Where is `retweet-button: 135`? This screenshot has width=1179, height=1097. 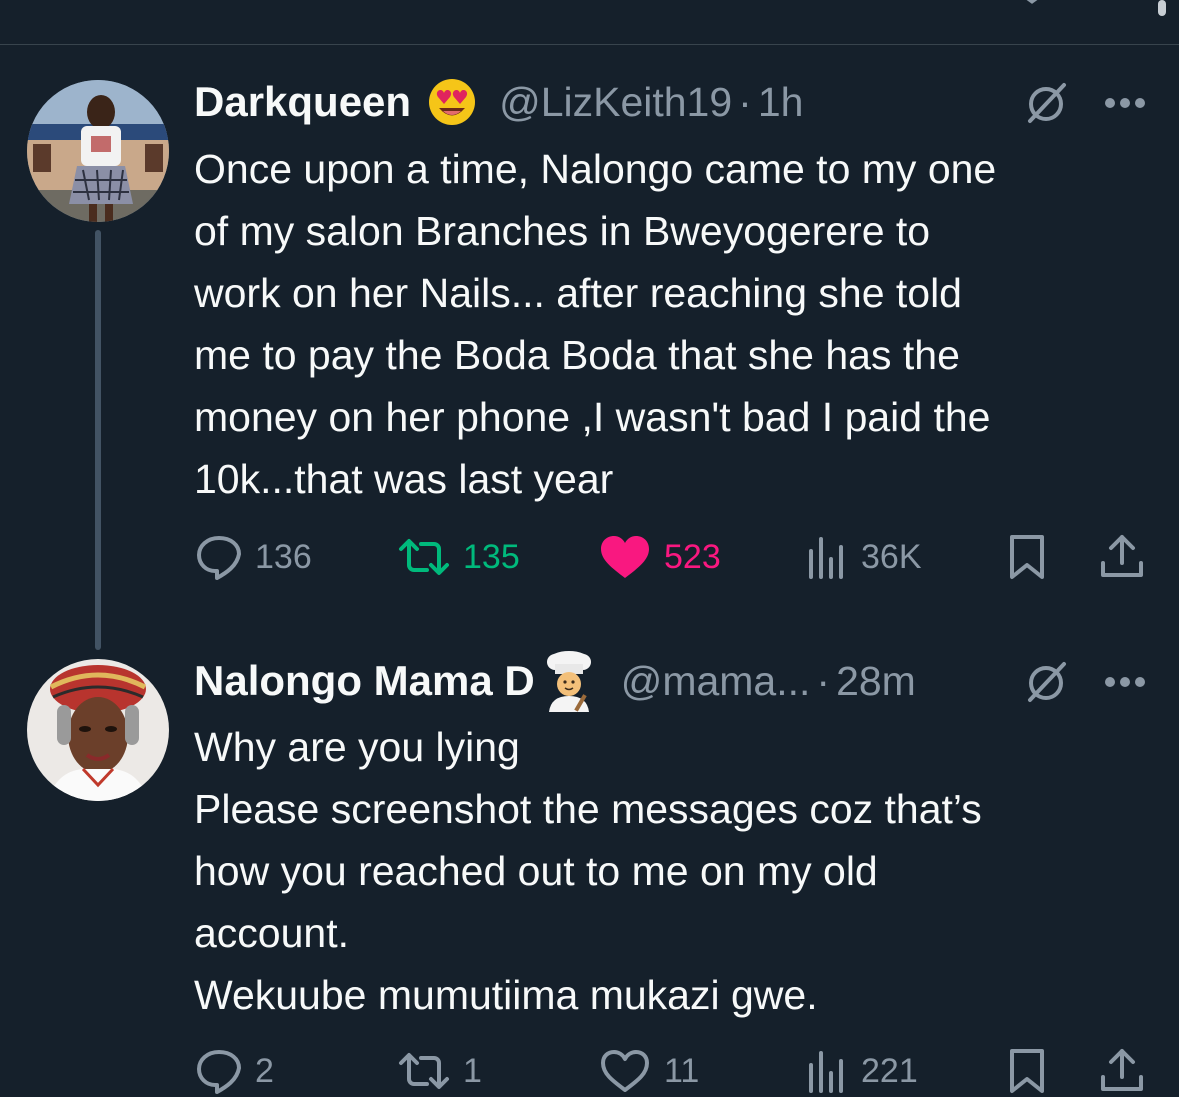
retweet-button: 135 is located at coordinates (458, 557).